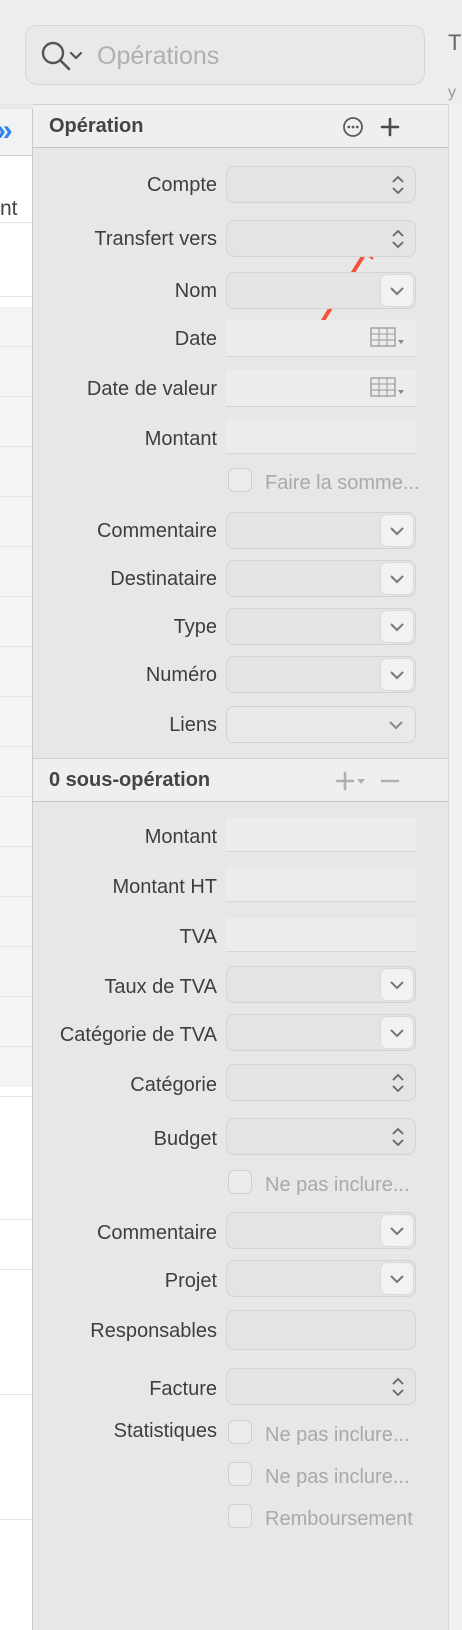 The image size is (462, 1630). What do you see at coordinates (321, 338) in the screenshot?
I see `date-field` at bounding box center [321, 338].